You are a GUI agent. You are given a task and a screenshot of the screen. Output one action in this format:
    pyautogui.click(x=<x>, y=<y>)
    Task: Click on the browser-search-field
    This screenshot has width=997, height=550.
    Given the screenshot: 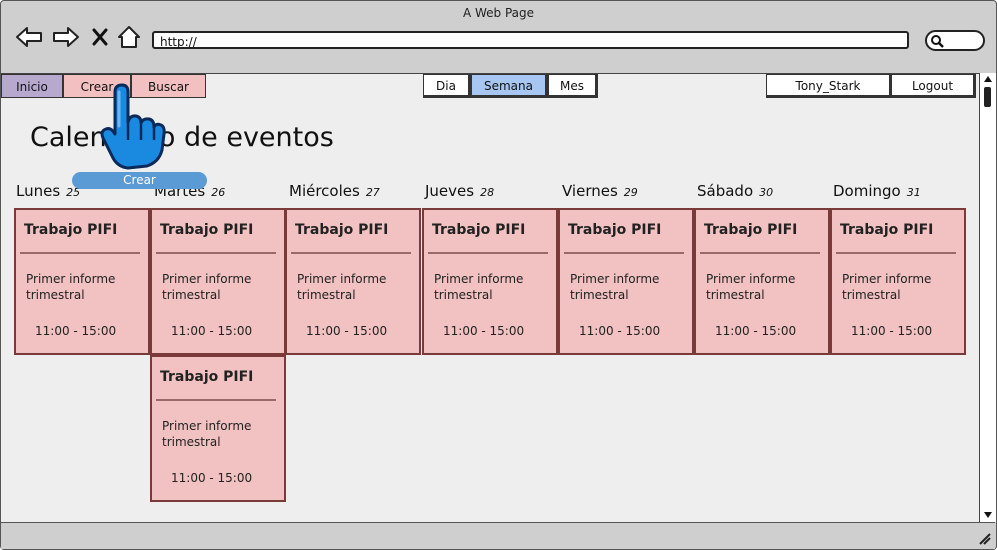 What is the action you would take?
    pyautogui.click(x=955, y=40)
    